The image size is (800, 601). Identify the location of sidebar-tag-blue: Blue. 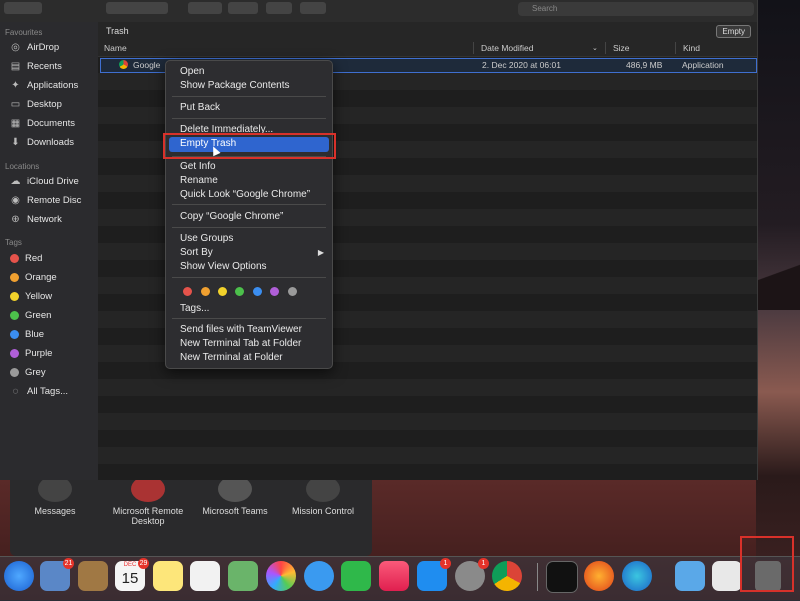
(27, 334).